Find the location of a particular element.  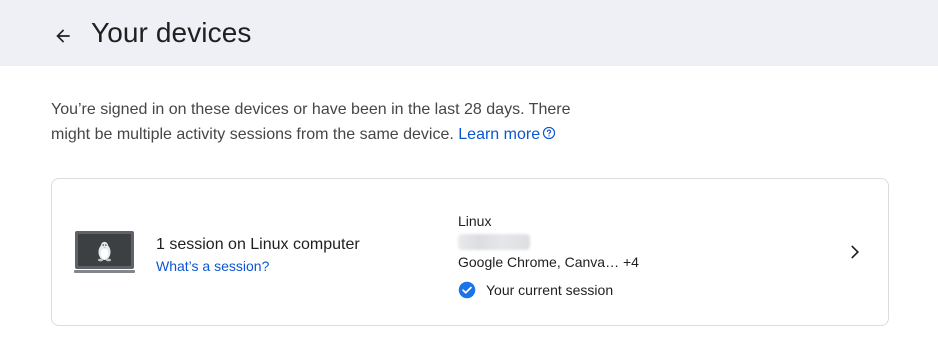

whats-a-session-link: What’s a session? is located at coordinates (212, 266).